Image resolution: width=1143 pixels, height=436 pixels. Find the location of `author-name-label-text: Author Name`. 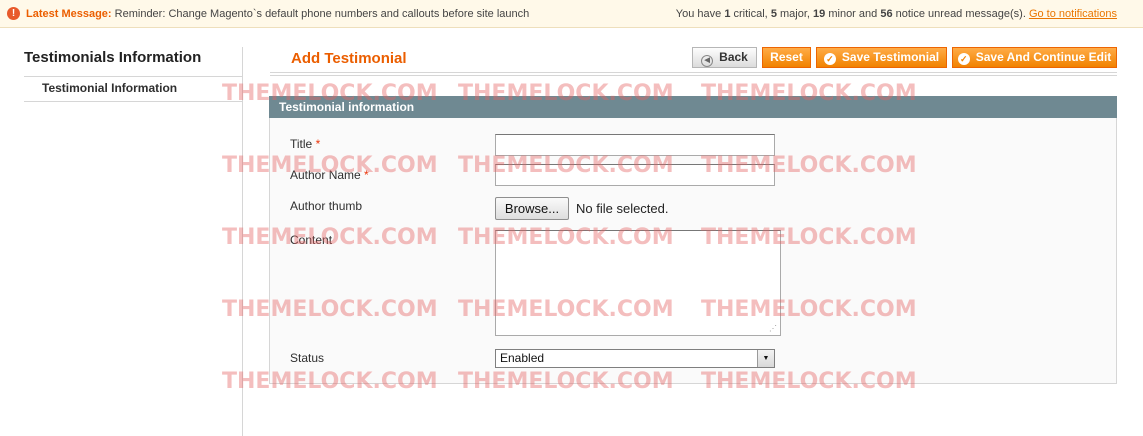

author-name-label-text: Author Name is located at coordinates (325, 175).